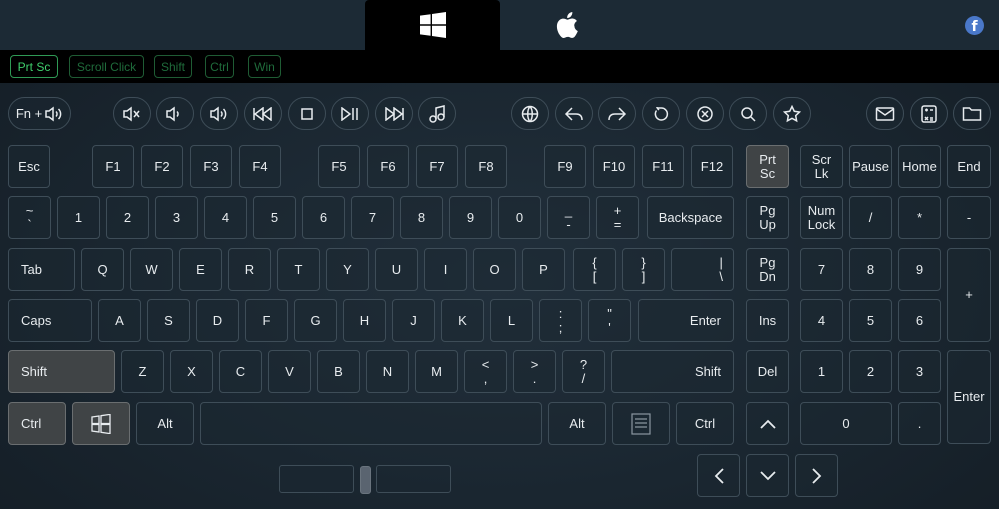 This screenshot has height=509, width=999. Describe the element at coordinates (249, 269) in the screenshot. I see `key-r: R` at that location.